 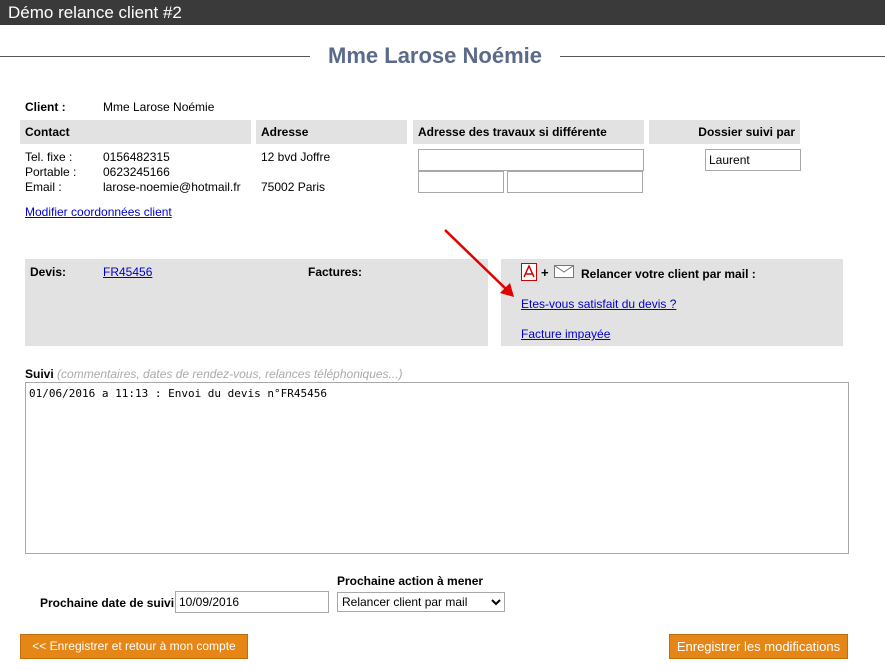 What do you see at coordinates (107, 603) in the screenshot?
I see `next-date-label: Prochaine date de suivi` at bounding box center [107, 603].